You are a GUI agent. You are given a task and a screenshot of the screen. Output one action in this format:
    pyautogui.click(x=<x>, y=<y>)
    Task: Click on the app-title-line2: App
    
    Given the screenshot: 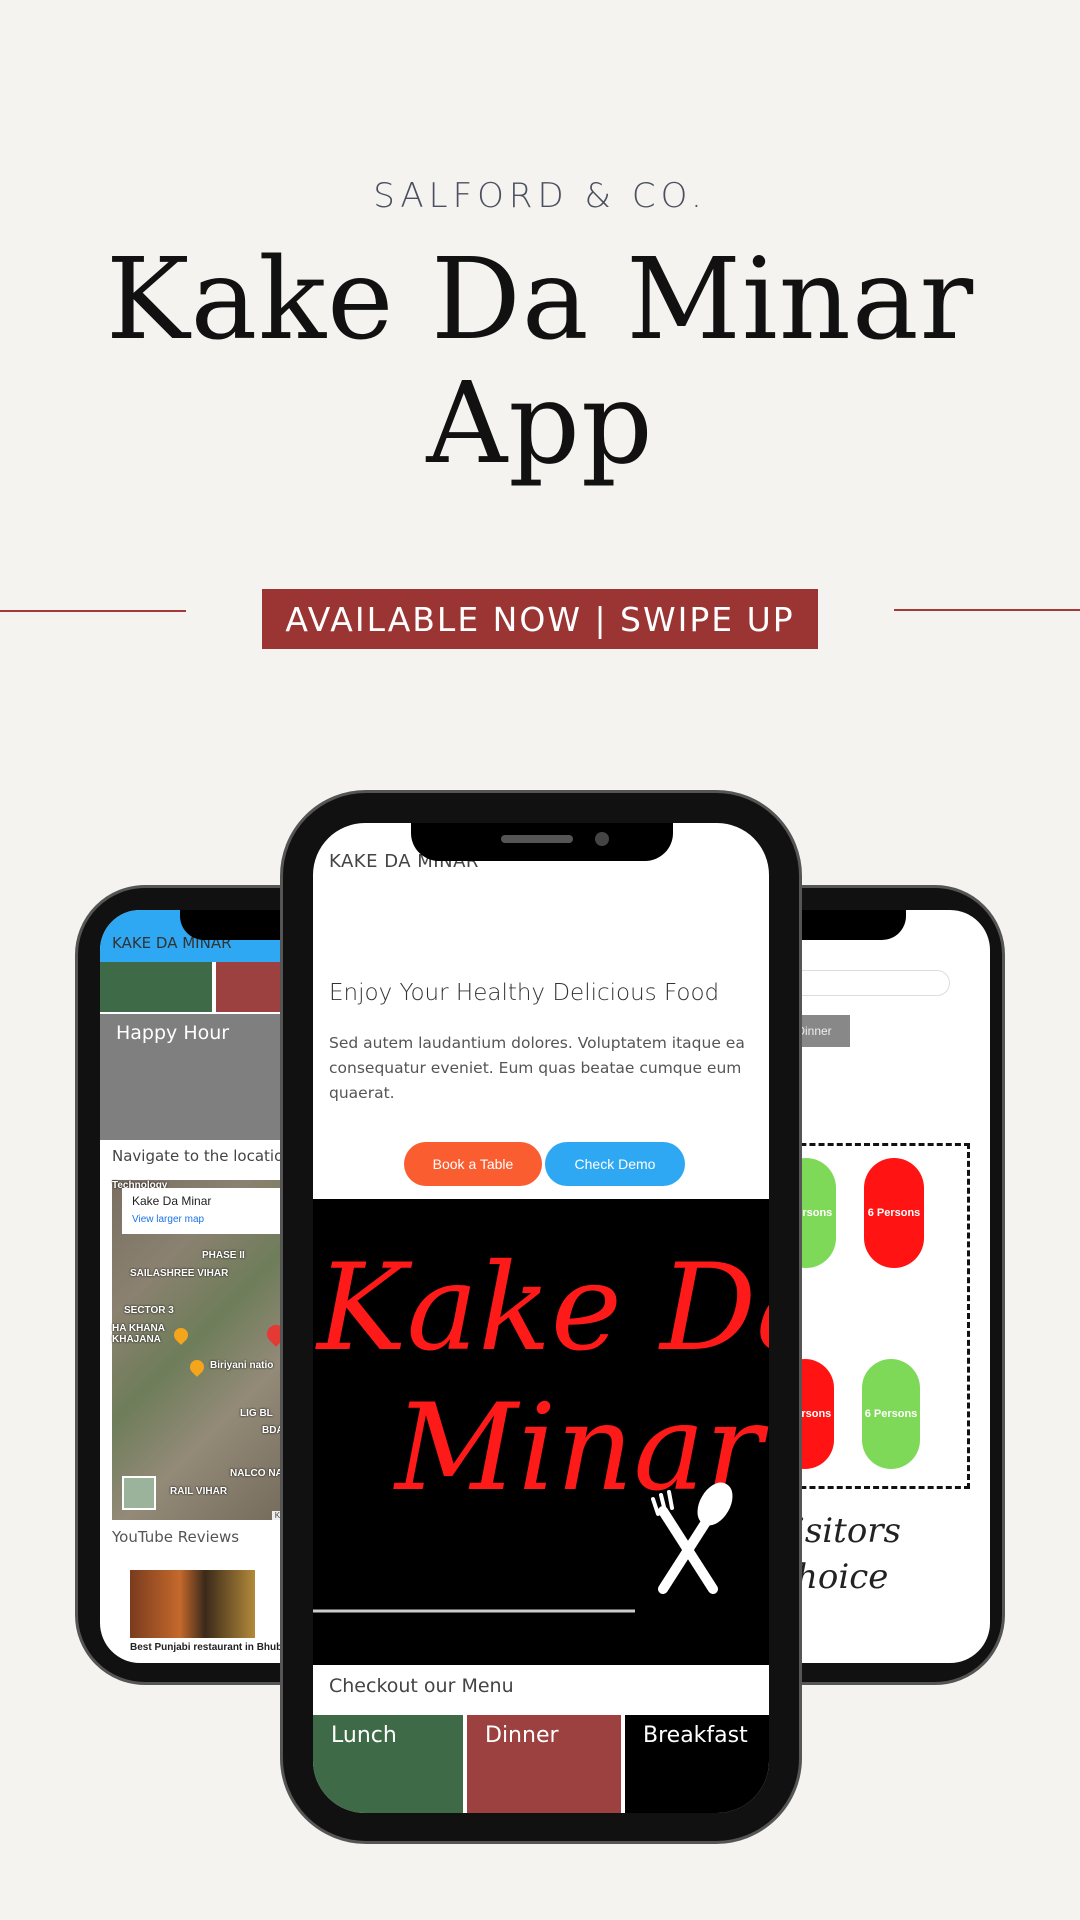 What is the action you would take?
    pyautogui.click(x=540, y=424)
    